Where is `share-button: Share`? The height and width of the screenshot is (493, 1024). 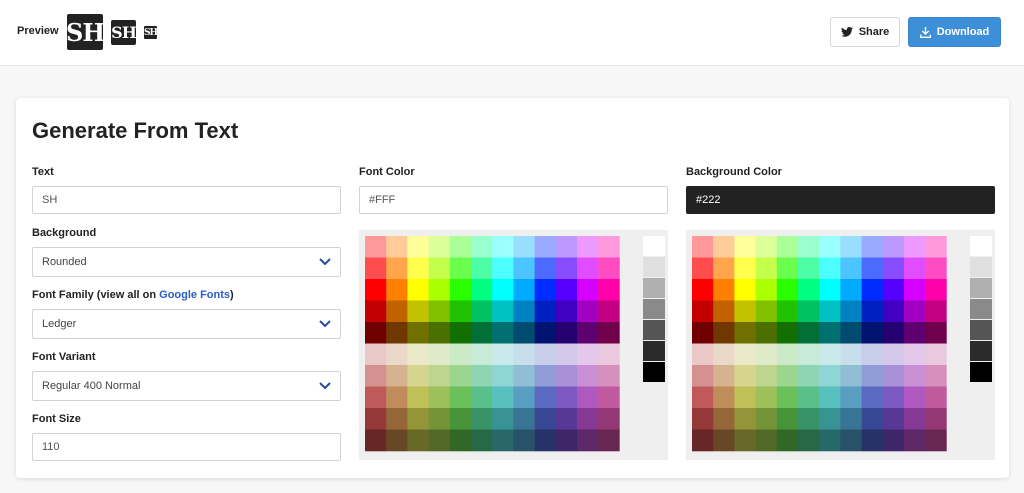
share-button: Share is located at coordinates (865, 32).